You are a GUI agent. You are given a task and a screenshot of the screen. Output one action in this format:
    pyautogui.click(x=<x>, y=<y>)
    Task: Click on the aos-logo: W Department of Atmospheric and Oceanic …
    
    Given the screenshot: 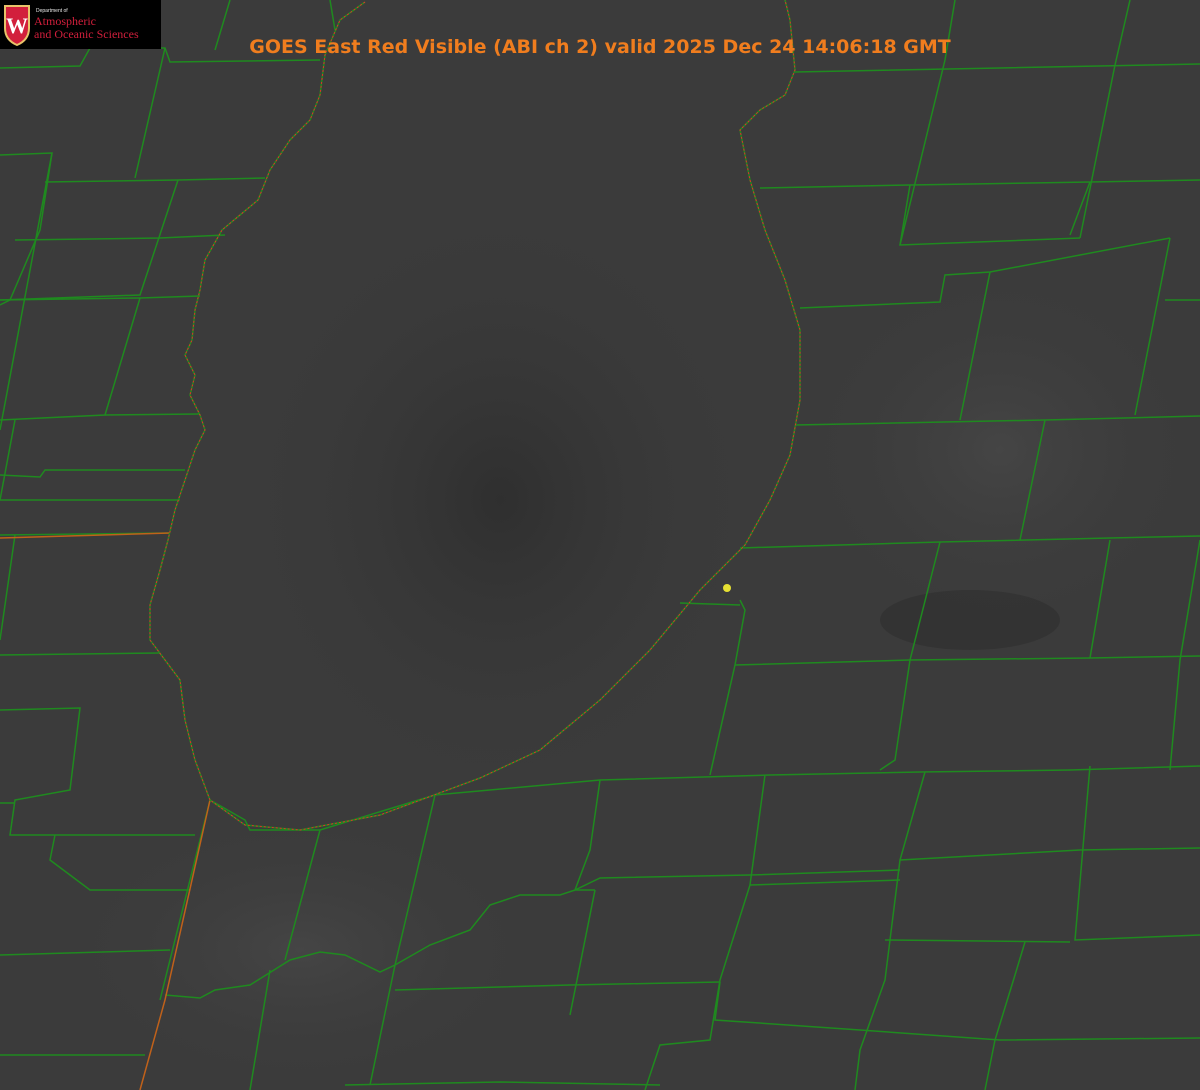 What is the action you would take?
    pyautogui.click(x=80, y=24)
    